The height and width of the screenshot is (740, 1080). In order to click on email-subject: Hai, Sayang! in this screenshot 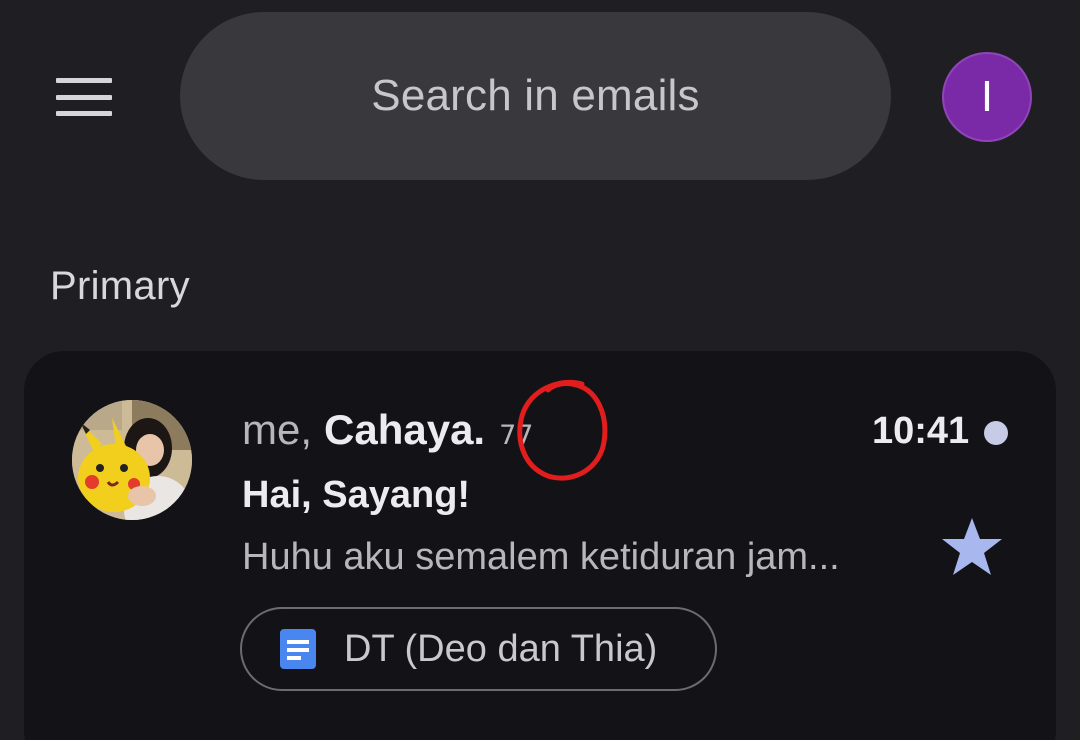, I will do `click(356, 495)`.